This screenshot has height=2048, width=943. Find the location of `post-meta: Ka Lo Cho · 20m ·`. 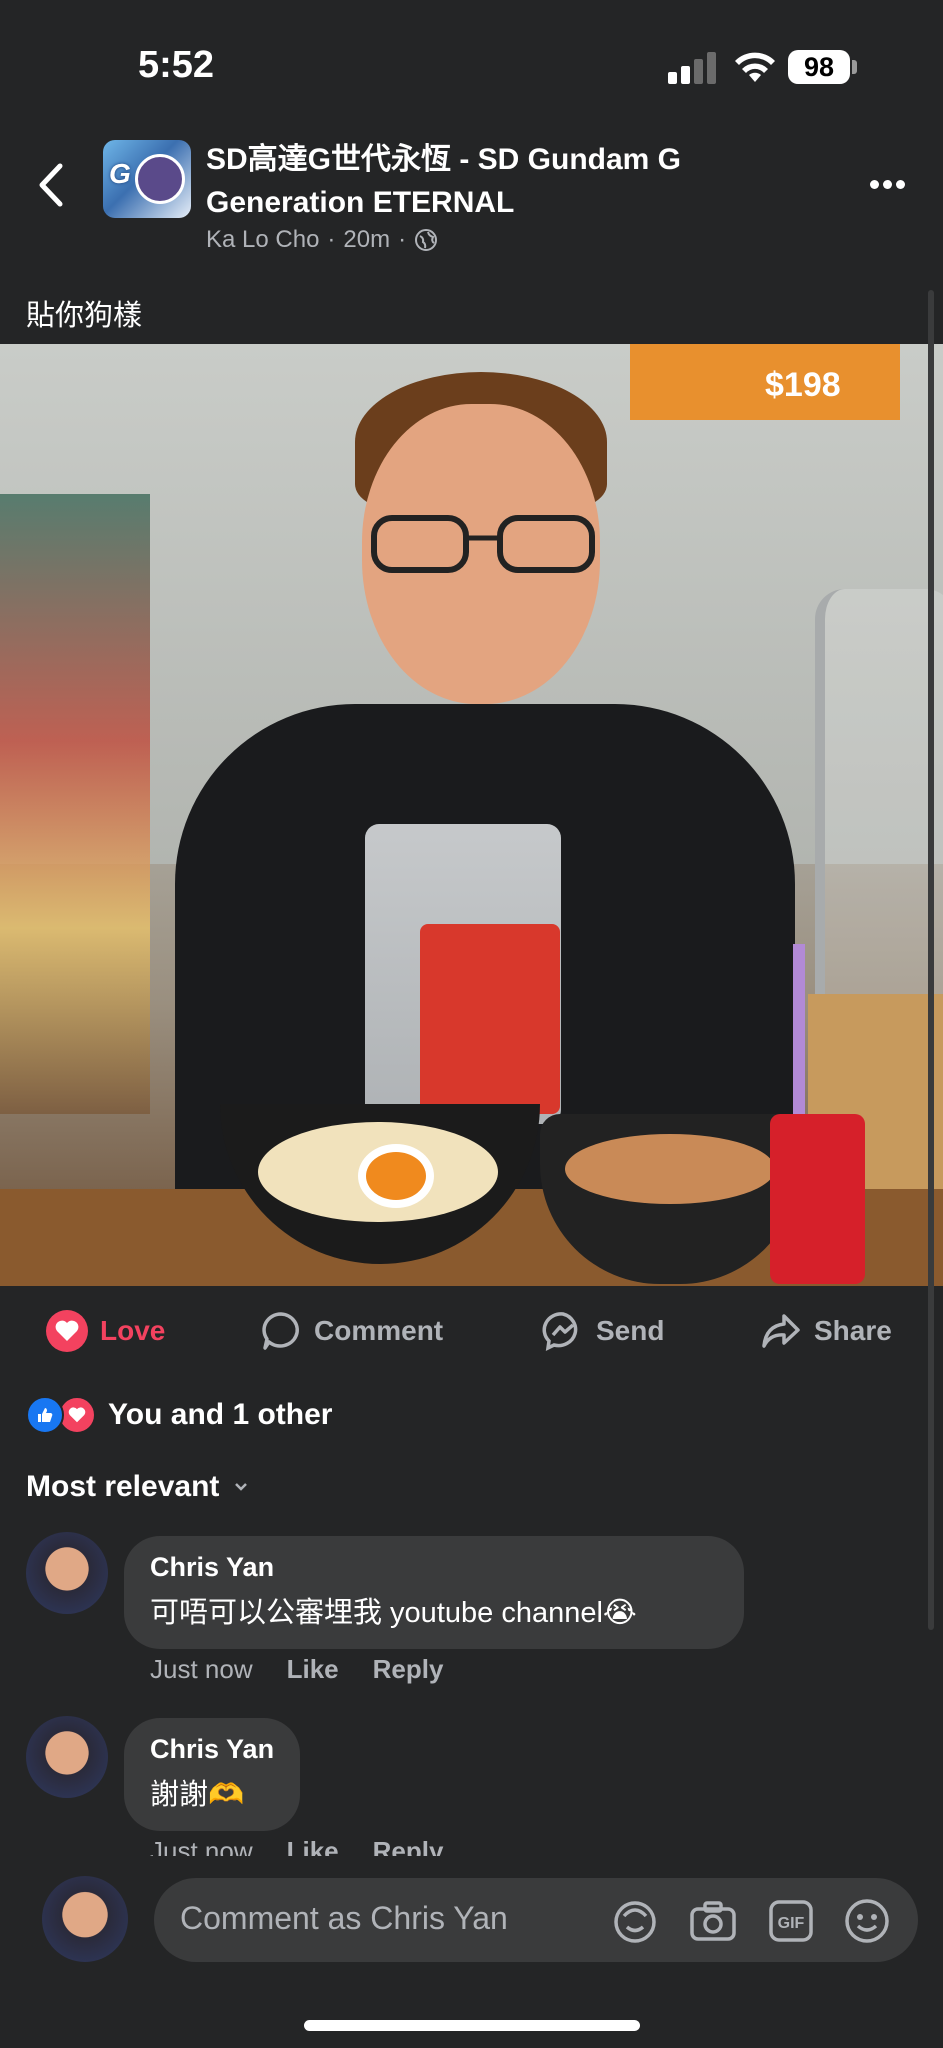

post-meta: Ka Lo Cho · 20m · is located at coordinates (322, 240).